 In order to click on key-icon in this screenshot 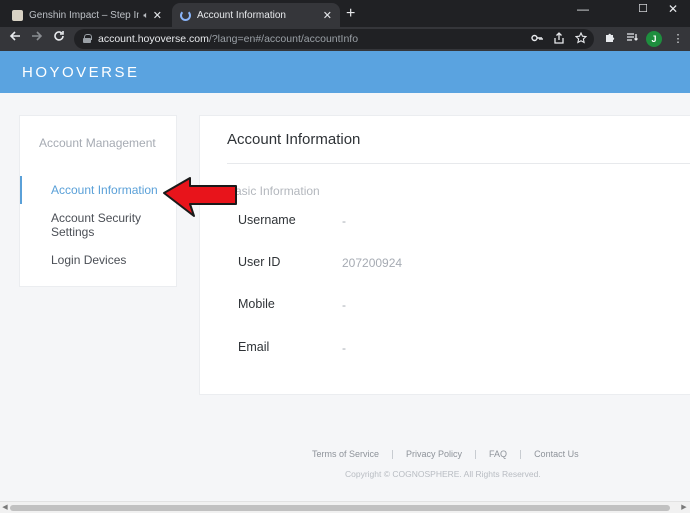, I will do `click(537, 39)`.